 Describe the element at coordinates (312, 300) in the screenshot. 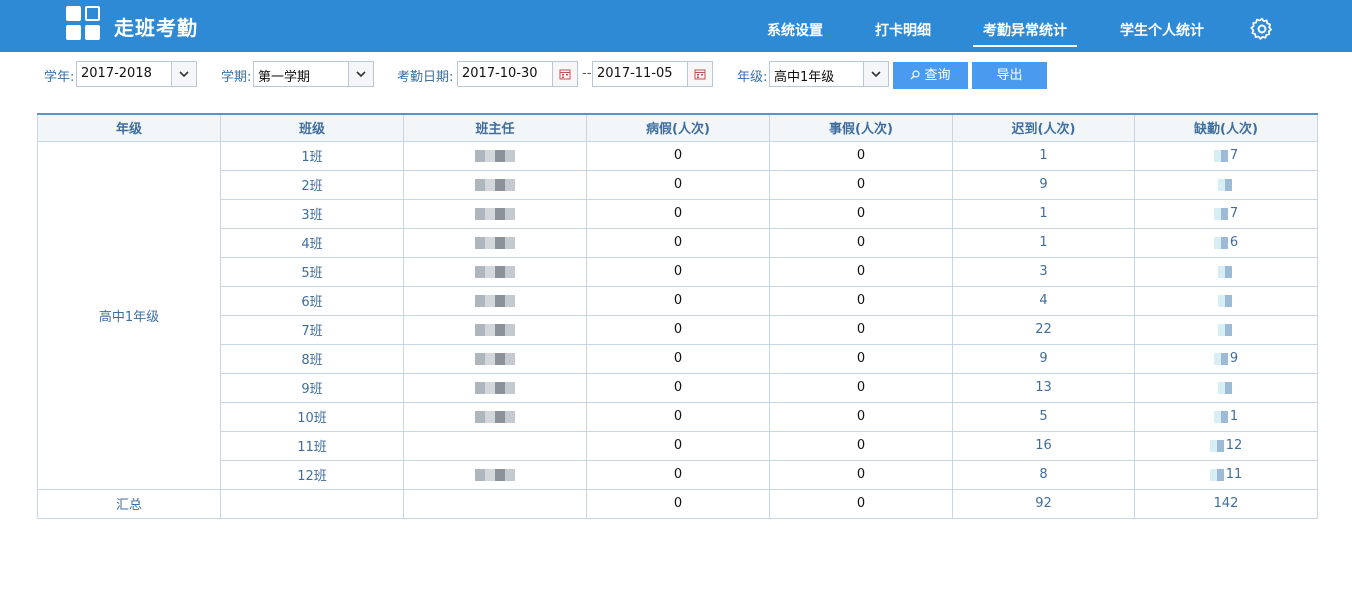

I see `class-cell: 6班` at that location.